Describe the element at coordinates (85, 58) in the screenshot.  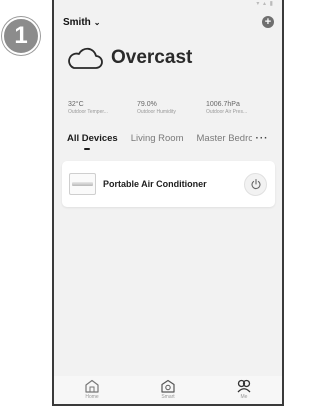
I see `cloud-icon` at that location.